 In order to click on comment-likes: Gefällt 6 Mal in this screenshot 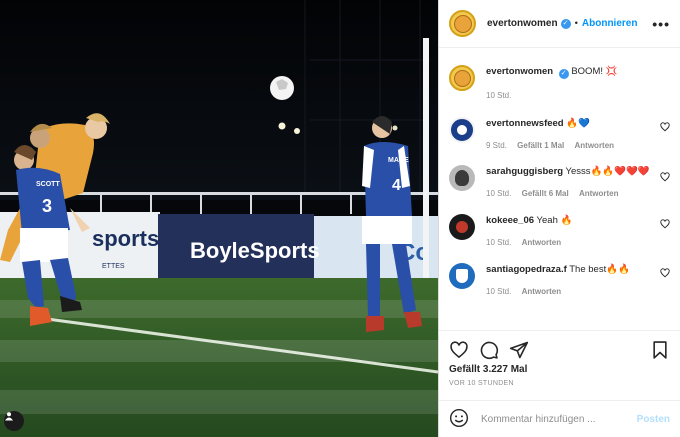, I will do `click(545, 193)`.